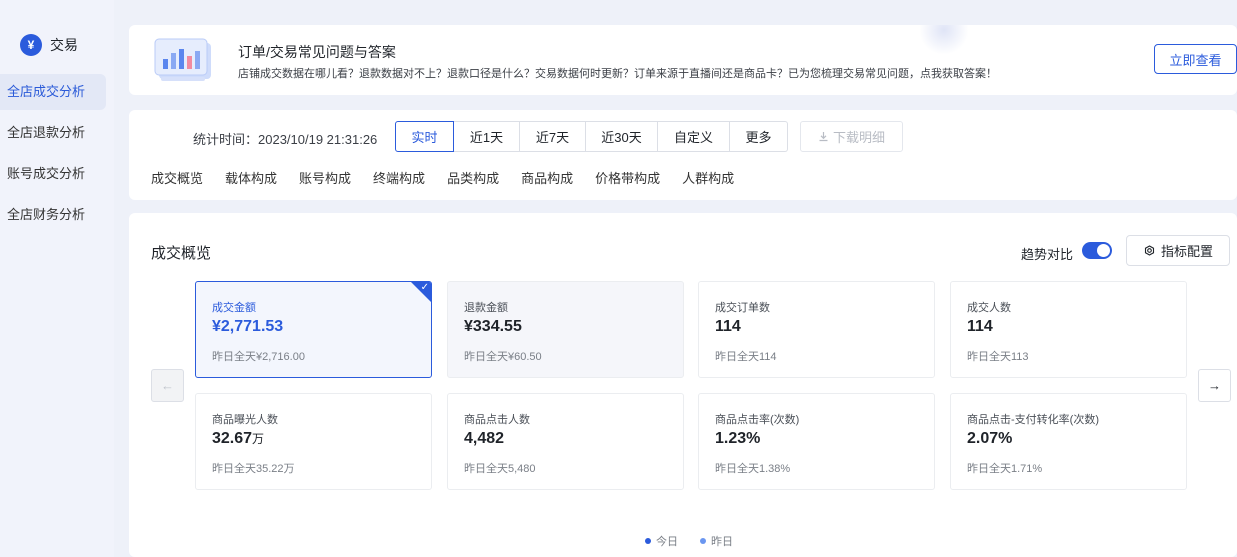 The height and width of the screenshot is (557, 1237). I want to click on metric-value: ¥334.55, so click(493, 326).